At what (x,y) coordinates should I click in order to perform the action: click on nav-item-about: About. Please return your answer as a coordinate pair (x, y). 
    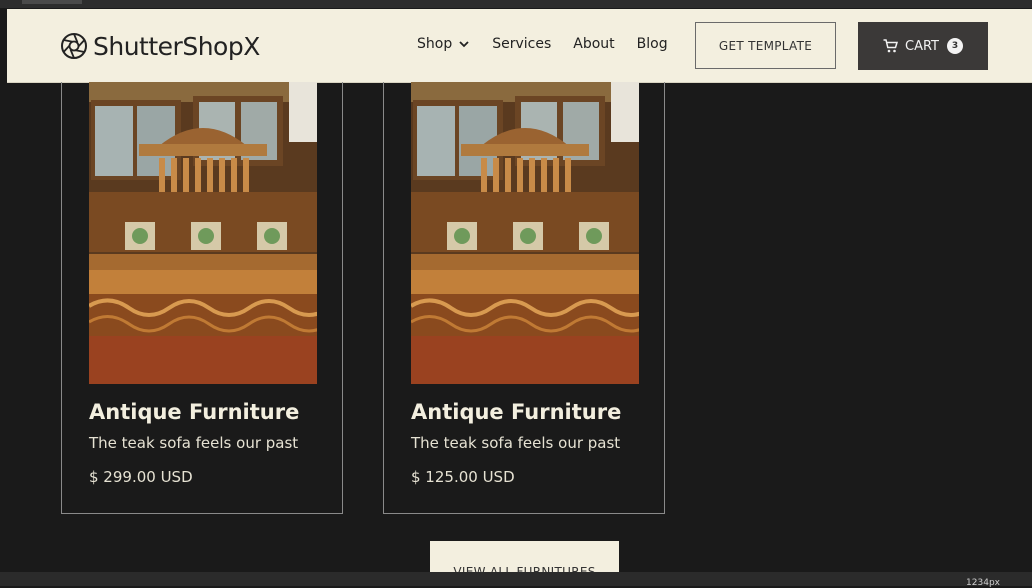
    Looking at the image, I should click on (593, 44).